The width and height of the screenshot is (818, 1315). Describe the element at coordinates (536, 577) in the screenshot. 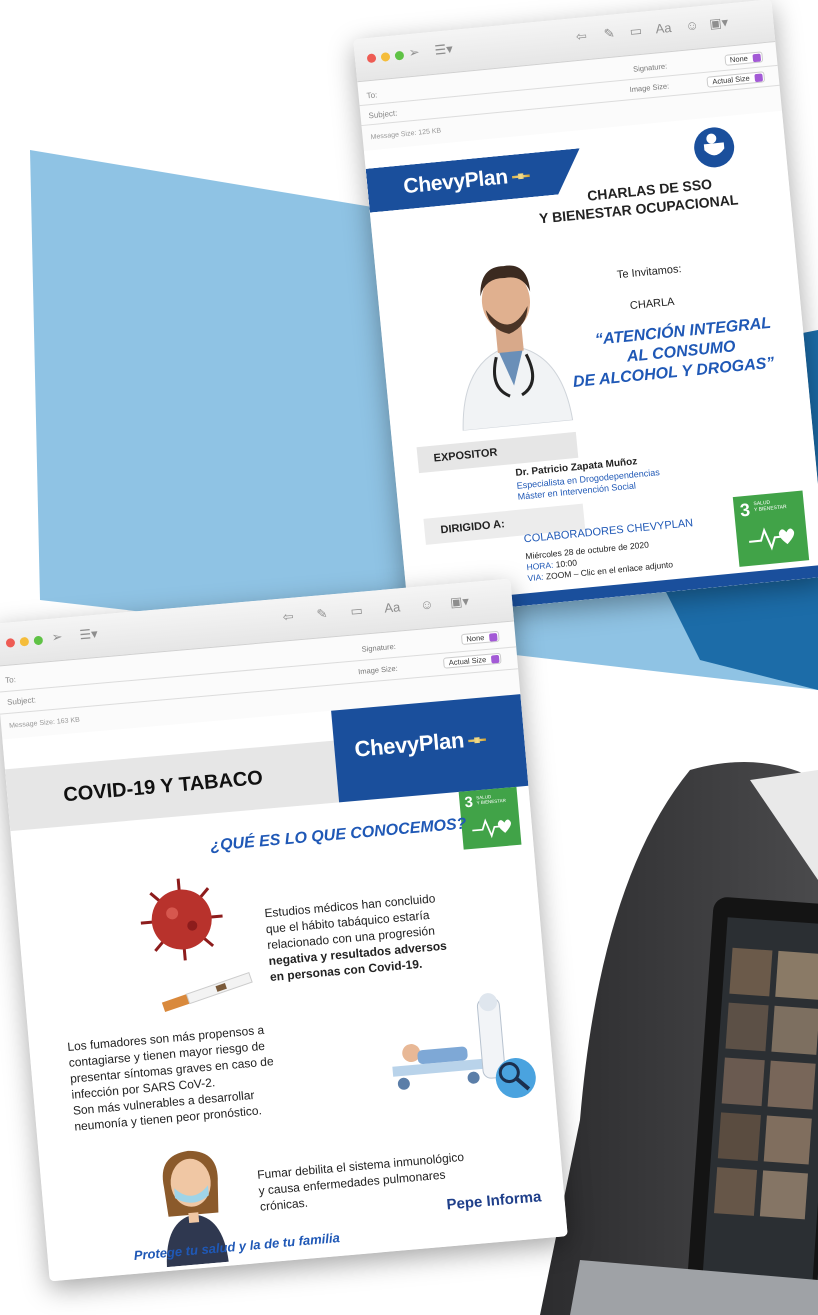

I see `via-label: VIA:` at that location.